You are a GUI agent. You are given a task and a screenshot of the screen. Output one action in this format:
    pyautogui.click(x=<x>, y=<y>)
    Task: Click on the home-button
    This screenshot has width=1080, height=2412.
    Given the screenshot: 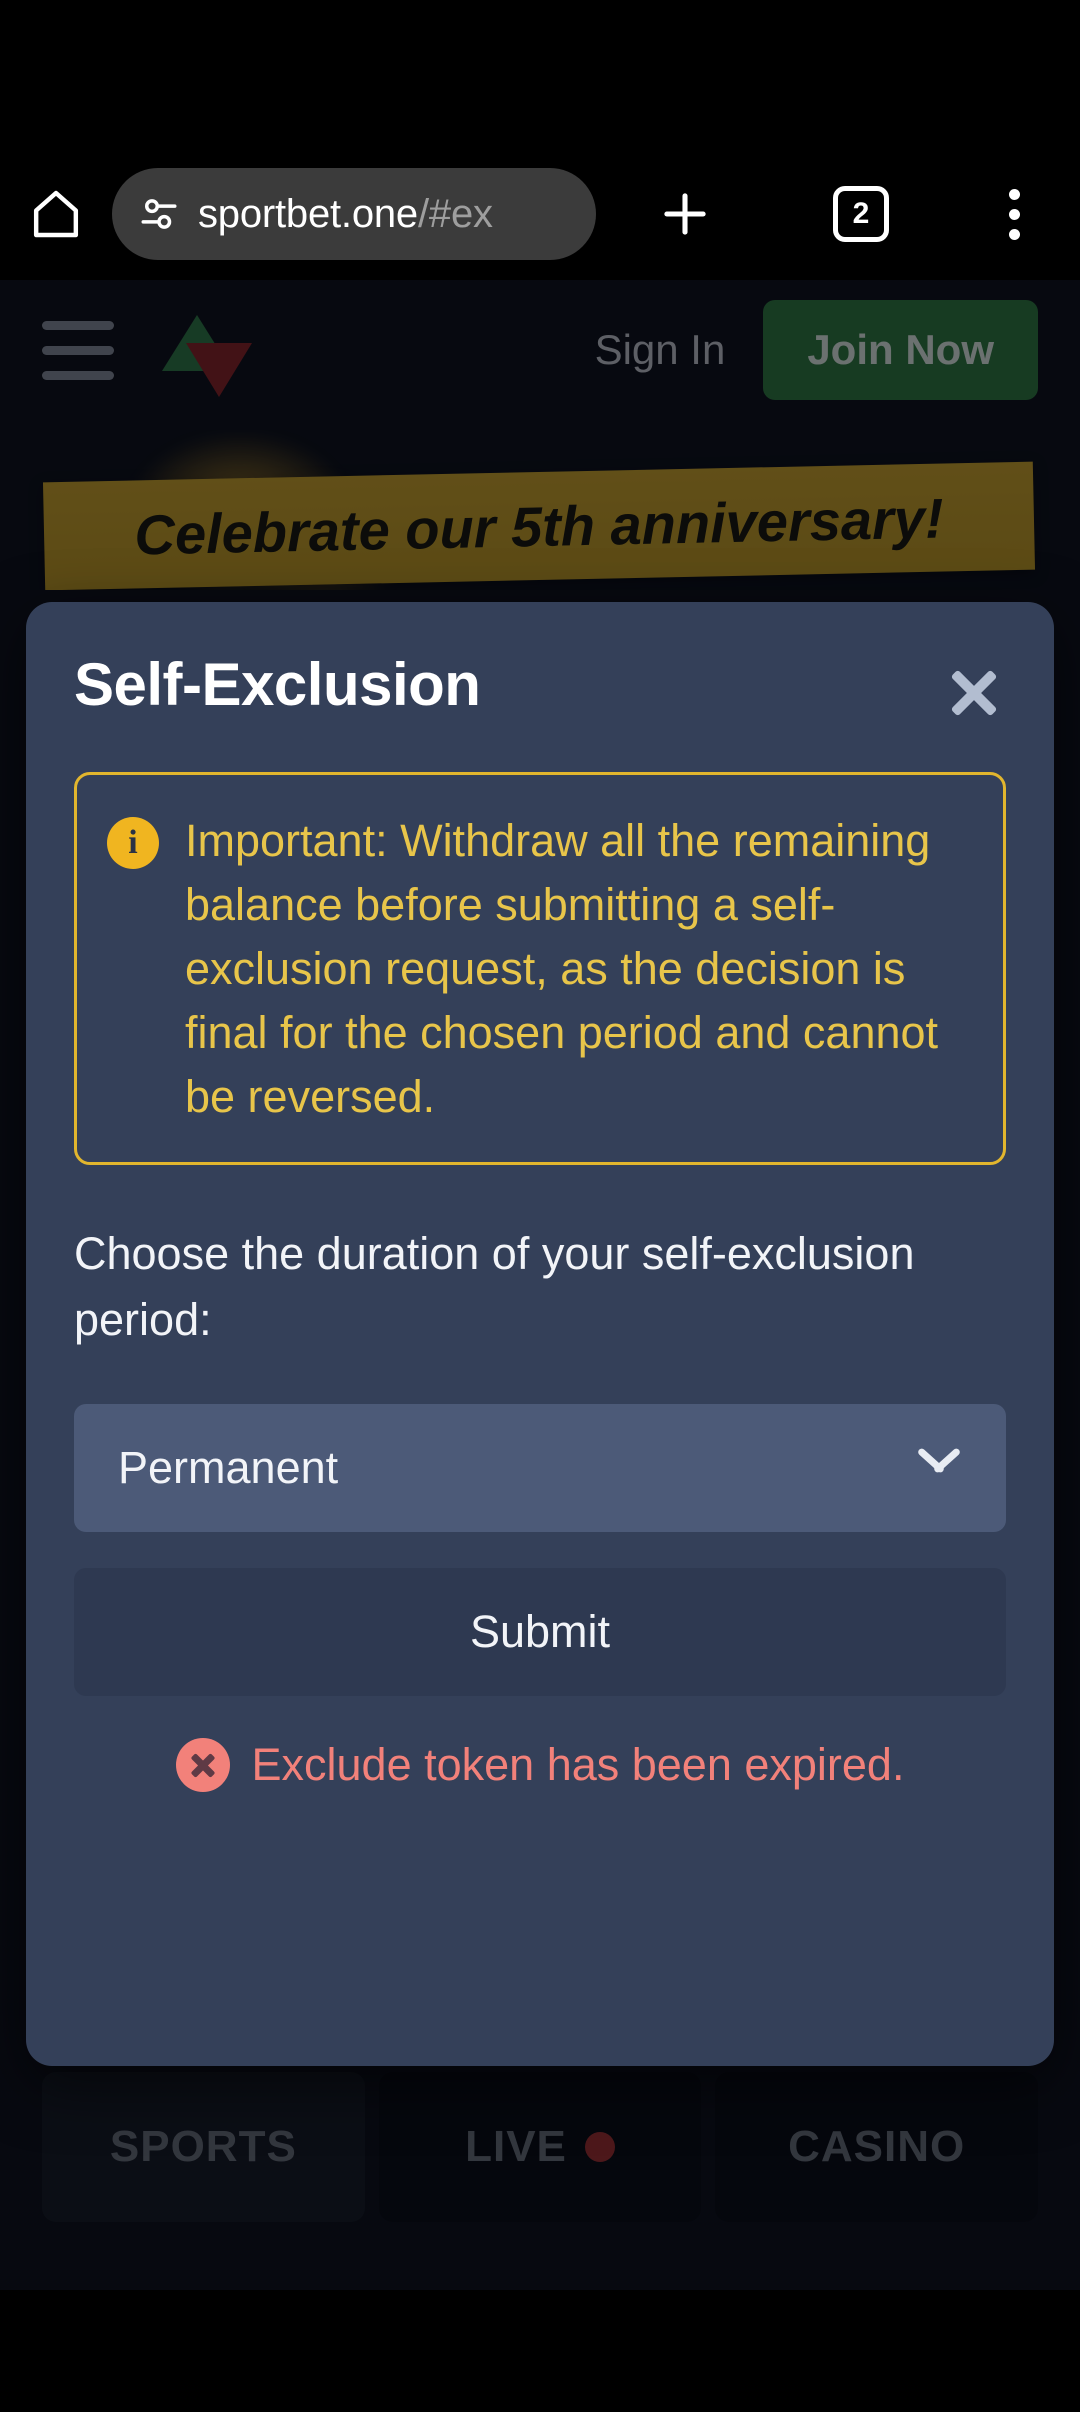 What is the action you would take?
    pyautogui.click(x=56, y=214)
    